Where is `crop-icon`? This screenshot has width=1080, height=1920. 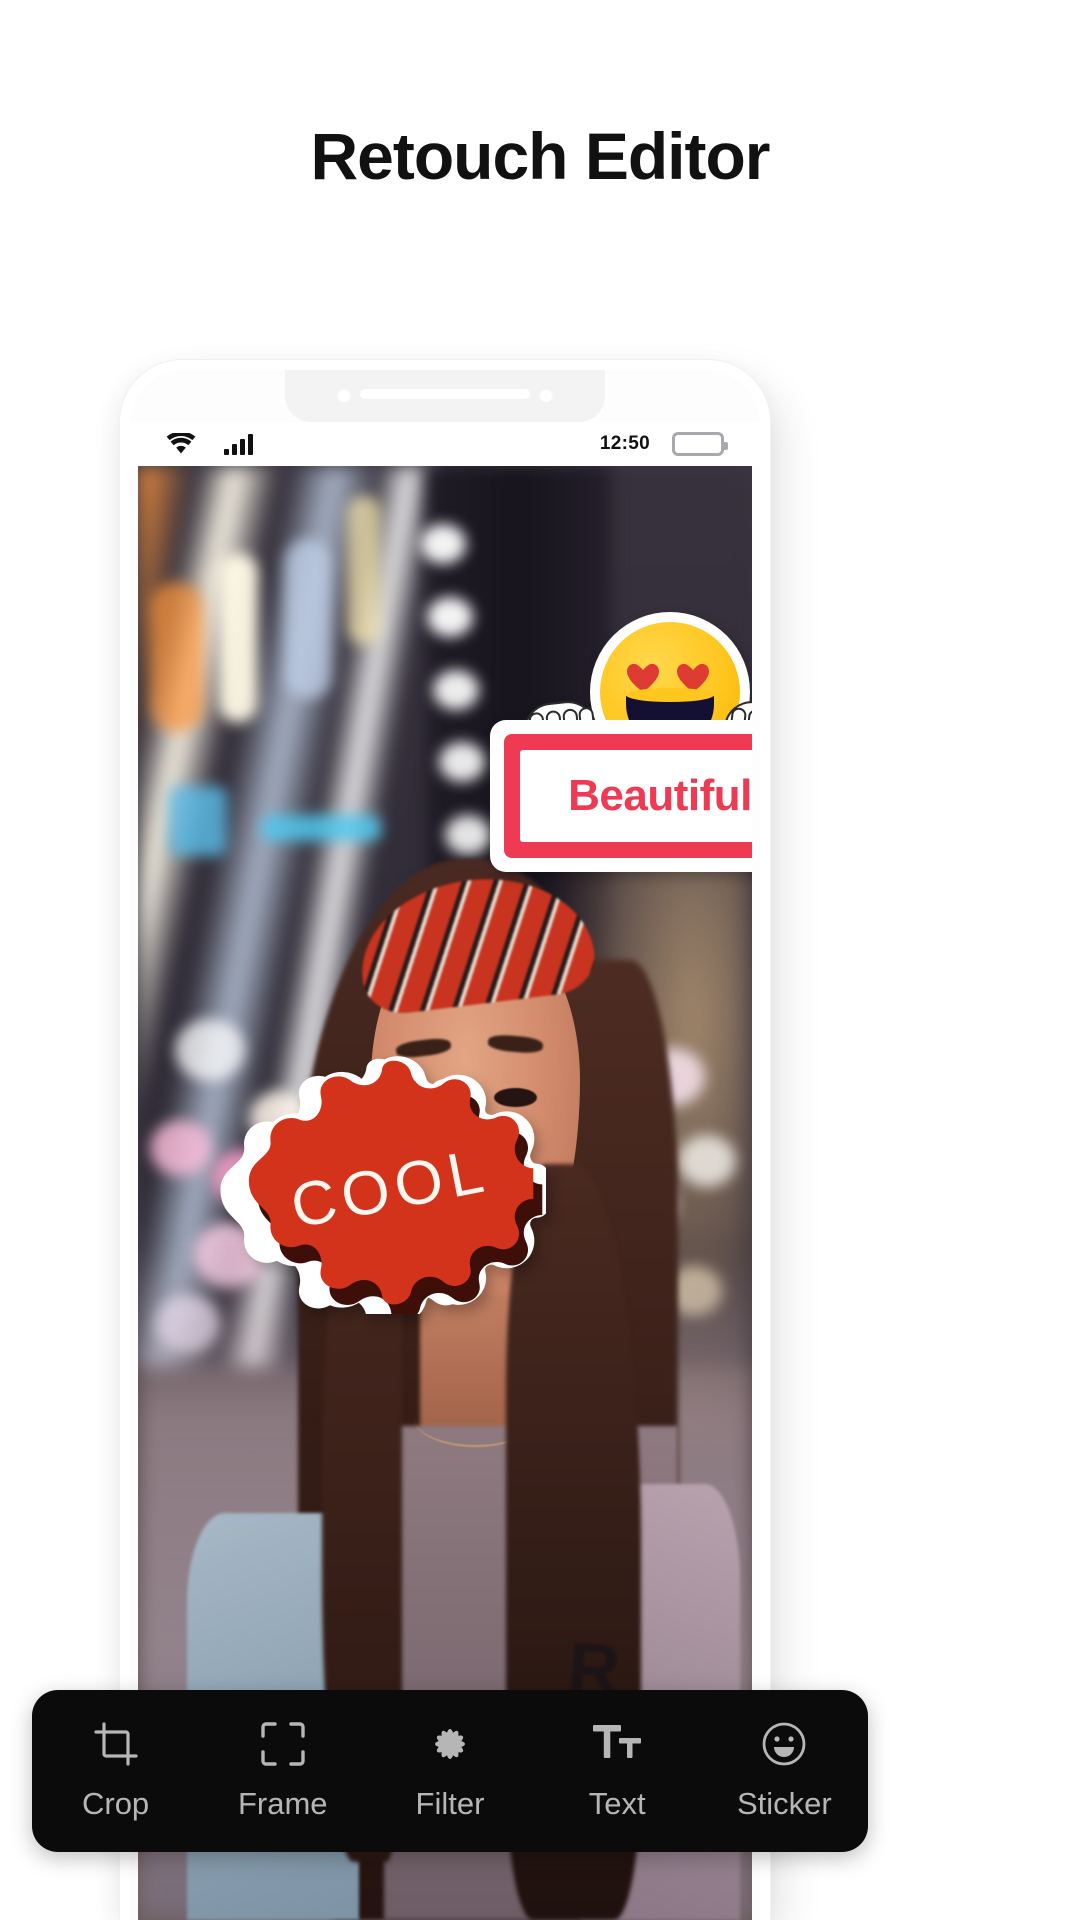 crop-icon is located at coordinates (116, 1744).